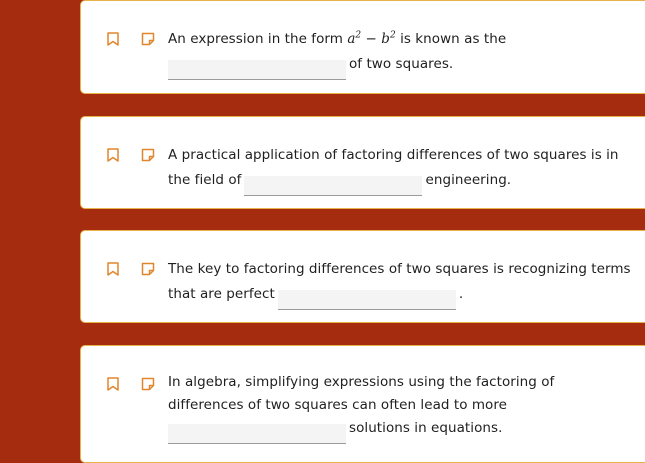 This screenshot has height=463, width=645. Describe the element at coordinates (461, 294) in the screenshot. I see `question-text-after: .` at that location.